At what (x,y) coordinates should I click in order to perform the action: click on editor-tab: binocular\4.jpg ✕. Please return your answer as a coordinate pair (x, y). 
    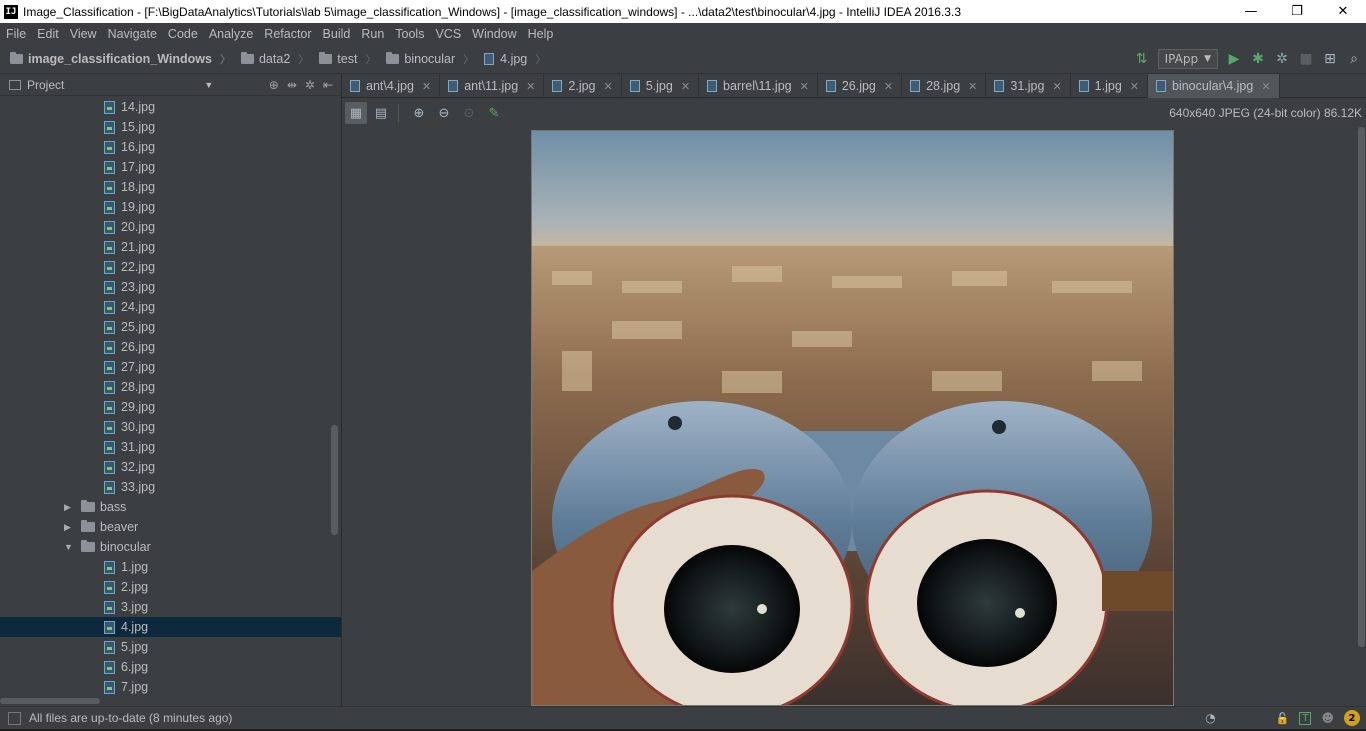
    Looking at the image, I should click on (1214, 86).